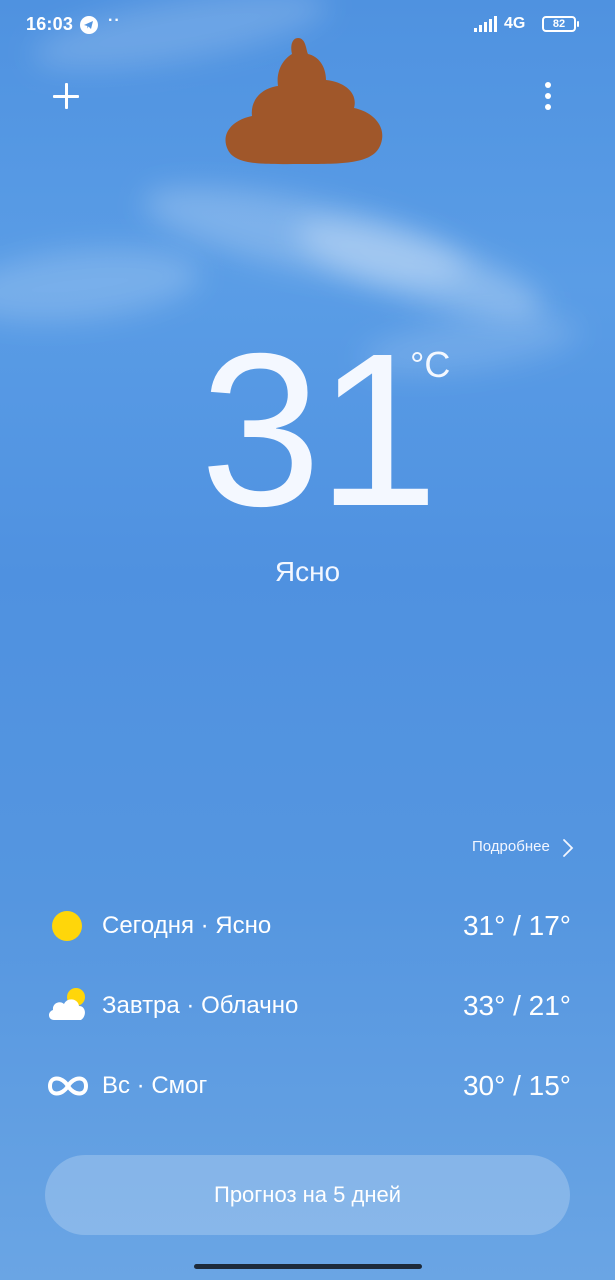  Describe the element at coordinates (187, 925) in the screenshot. I see `forecast-label: Сегодня · Ясно` at that location.